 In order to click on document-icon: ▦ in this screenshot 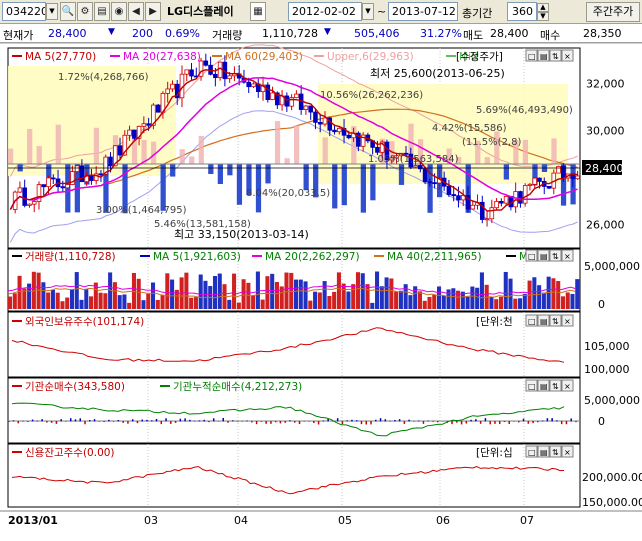, I will do `click(258, 11)`.